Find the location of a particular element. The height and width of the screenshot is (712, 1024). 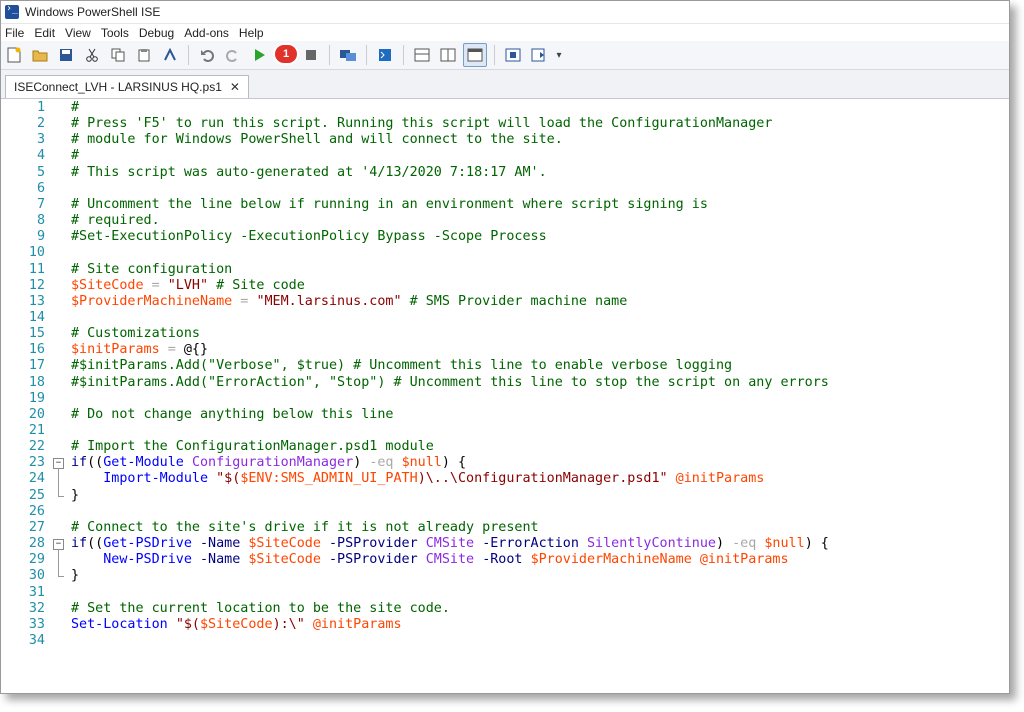

line-number: 27 is located at coordinates (36, 527).